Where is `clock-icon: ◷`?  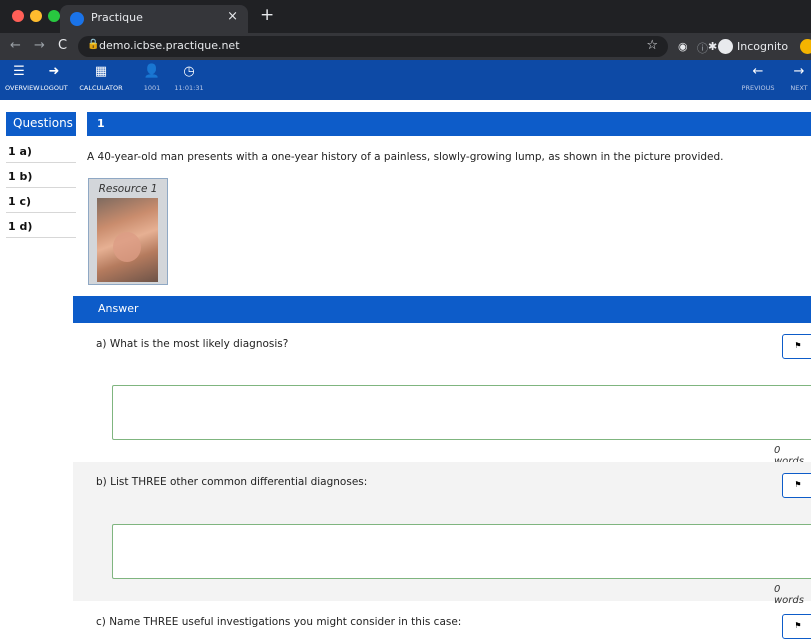 clock-icon: ◷ is located at coordinates (189, 71).